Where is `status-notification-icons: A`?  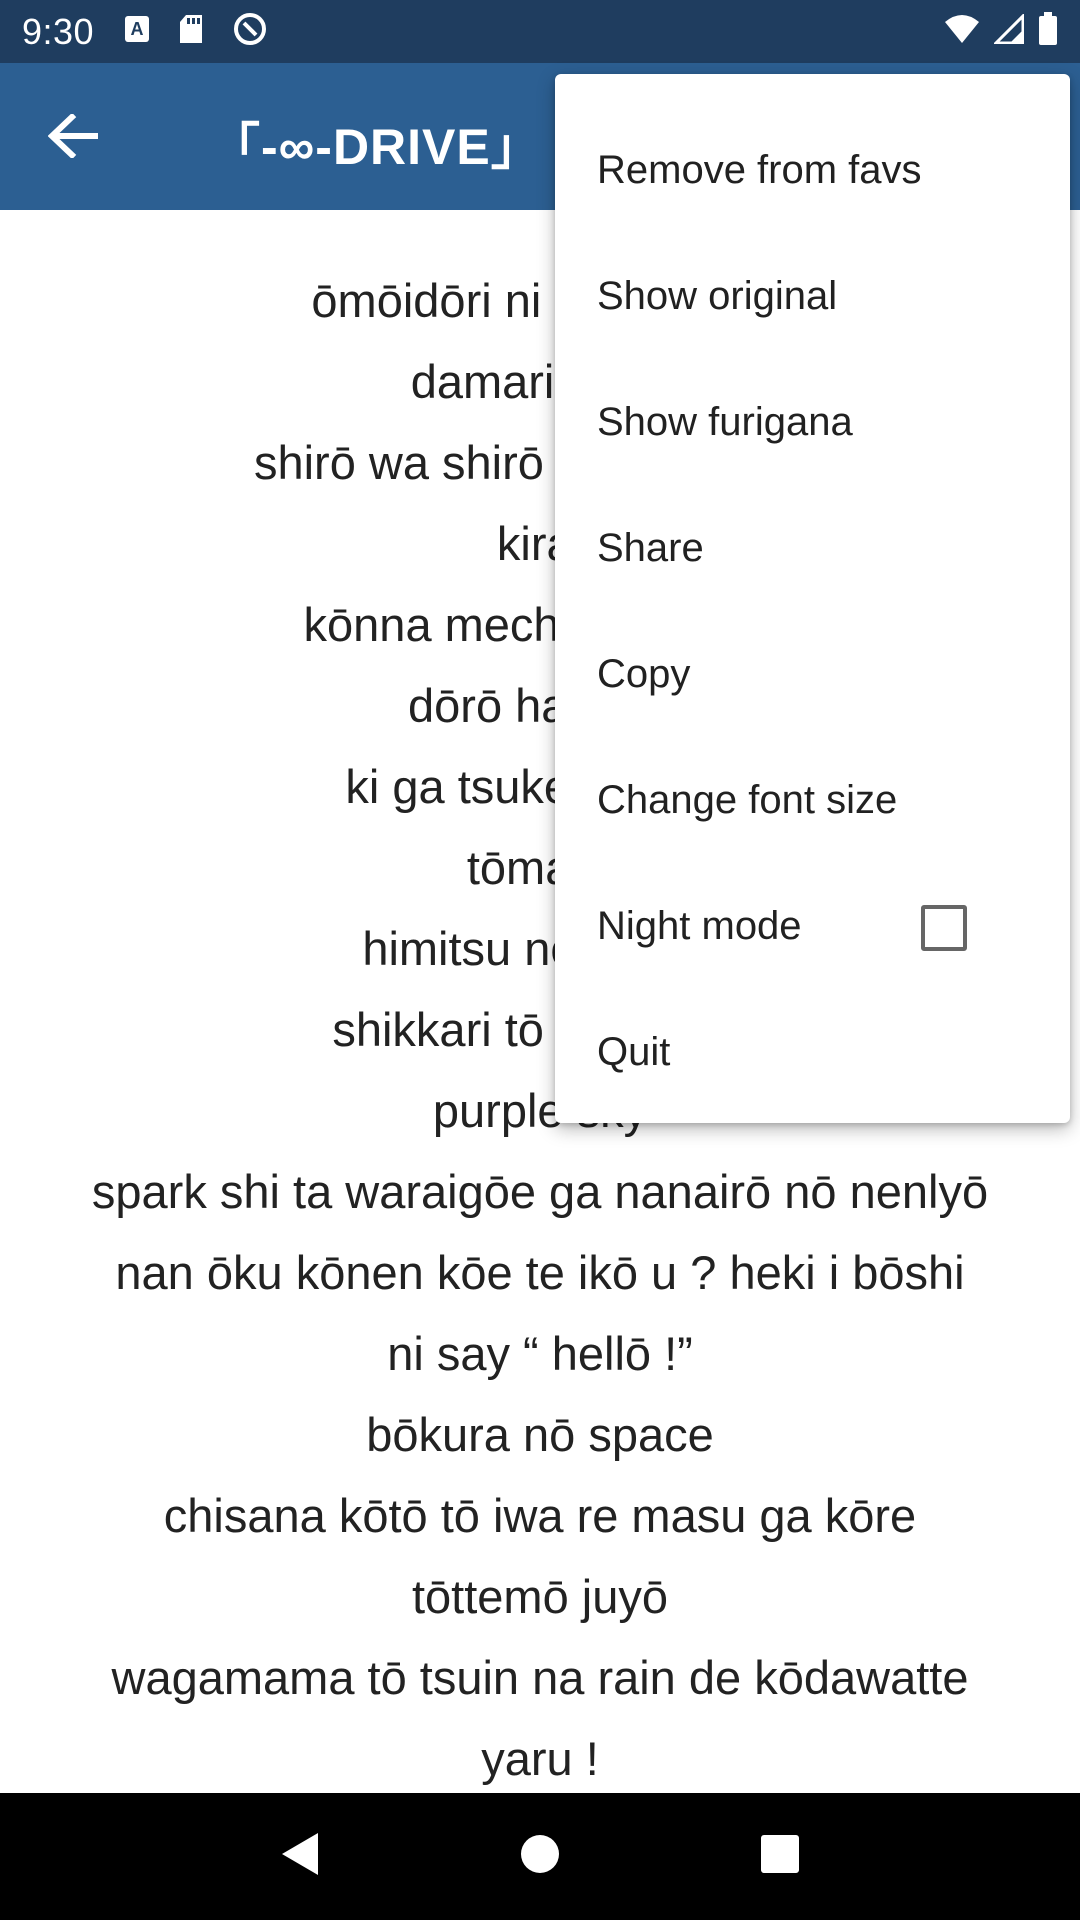
status-notification-icons: A is located at coordinates (196, 31).